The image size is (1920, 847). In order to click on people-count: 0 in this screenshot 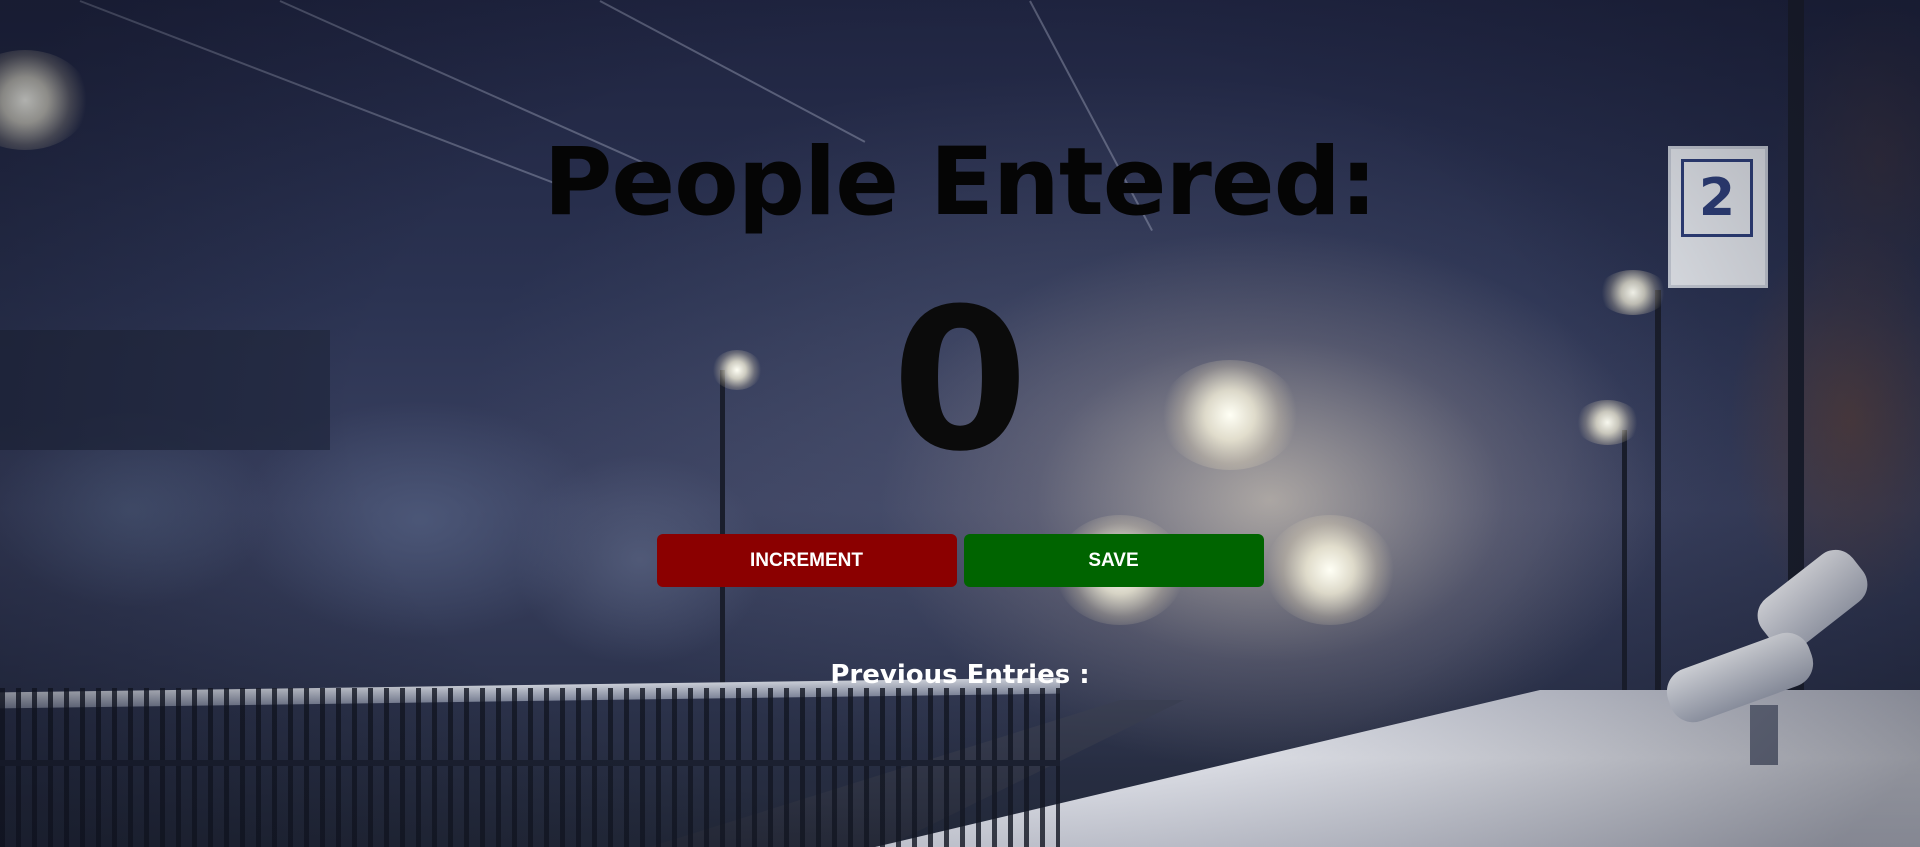, I will do `click(960, 381)`.